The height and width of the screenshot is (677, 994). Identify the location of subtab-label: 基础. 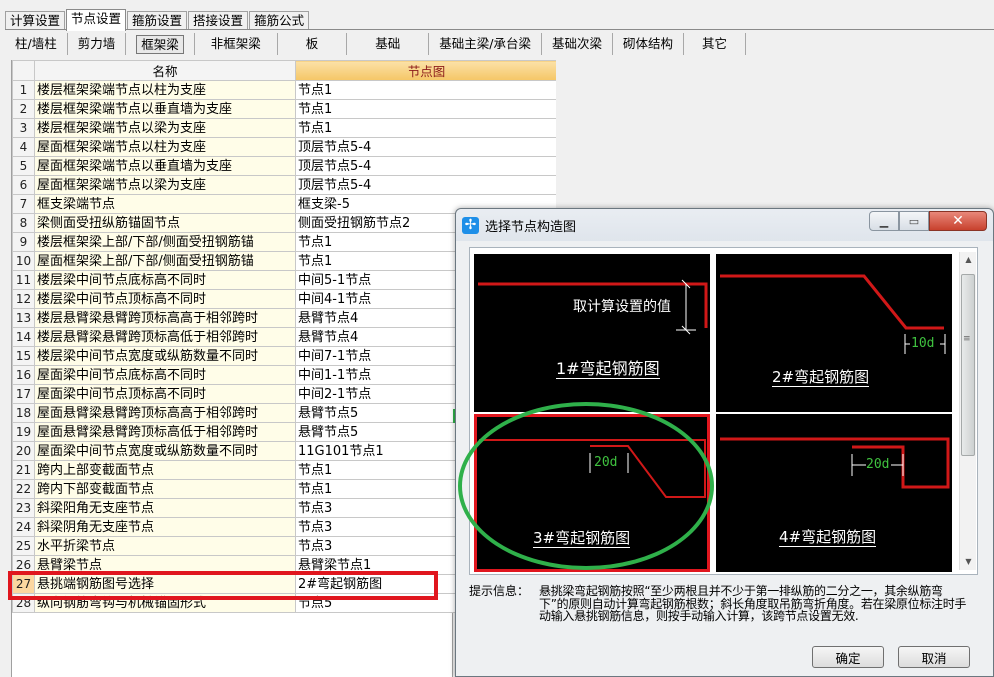
(388, 43).